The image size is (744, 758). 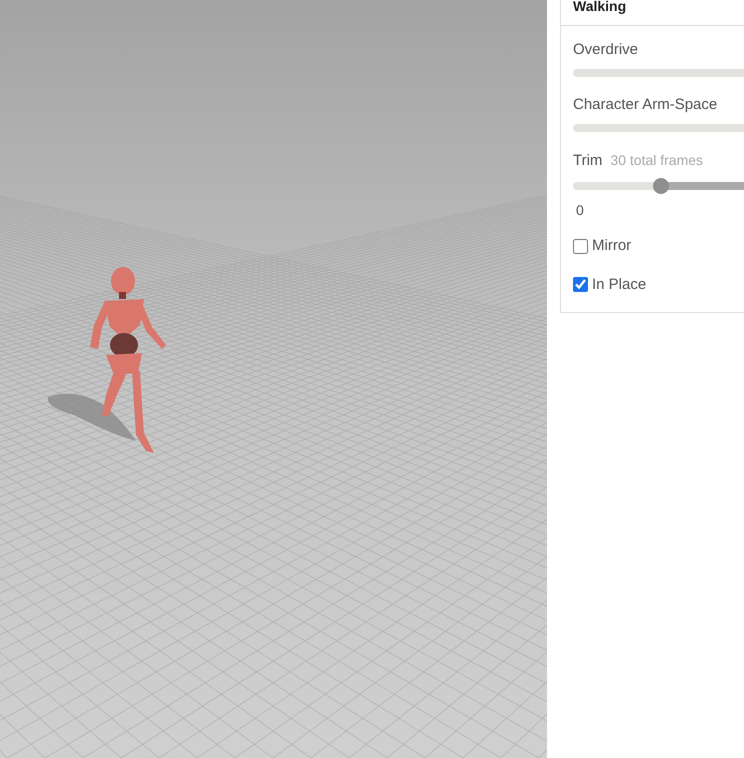 I want to click on panel-title: Walking, so click(x=599, y=6).